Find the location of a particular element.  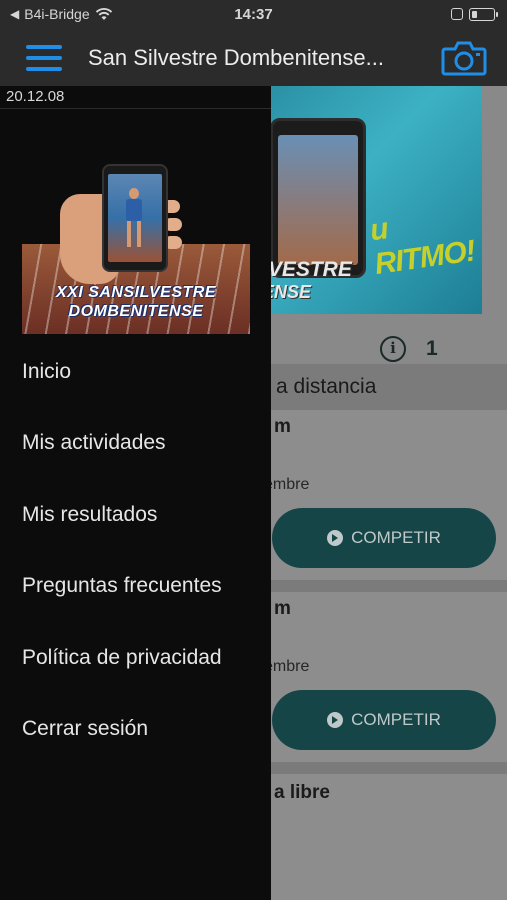

info-icon: i is located at coordinates (393, 349).